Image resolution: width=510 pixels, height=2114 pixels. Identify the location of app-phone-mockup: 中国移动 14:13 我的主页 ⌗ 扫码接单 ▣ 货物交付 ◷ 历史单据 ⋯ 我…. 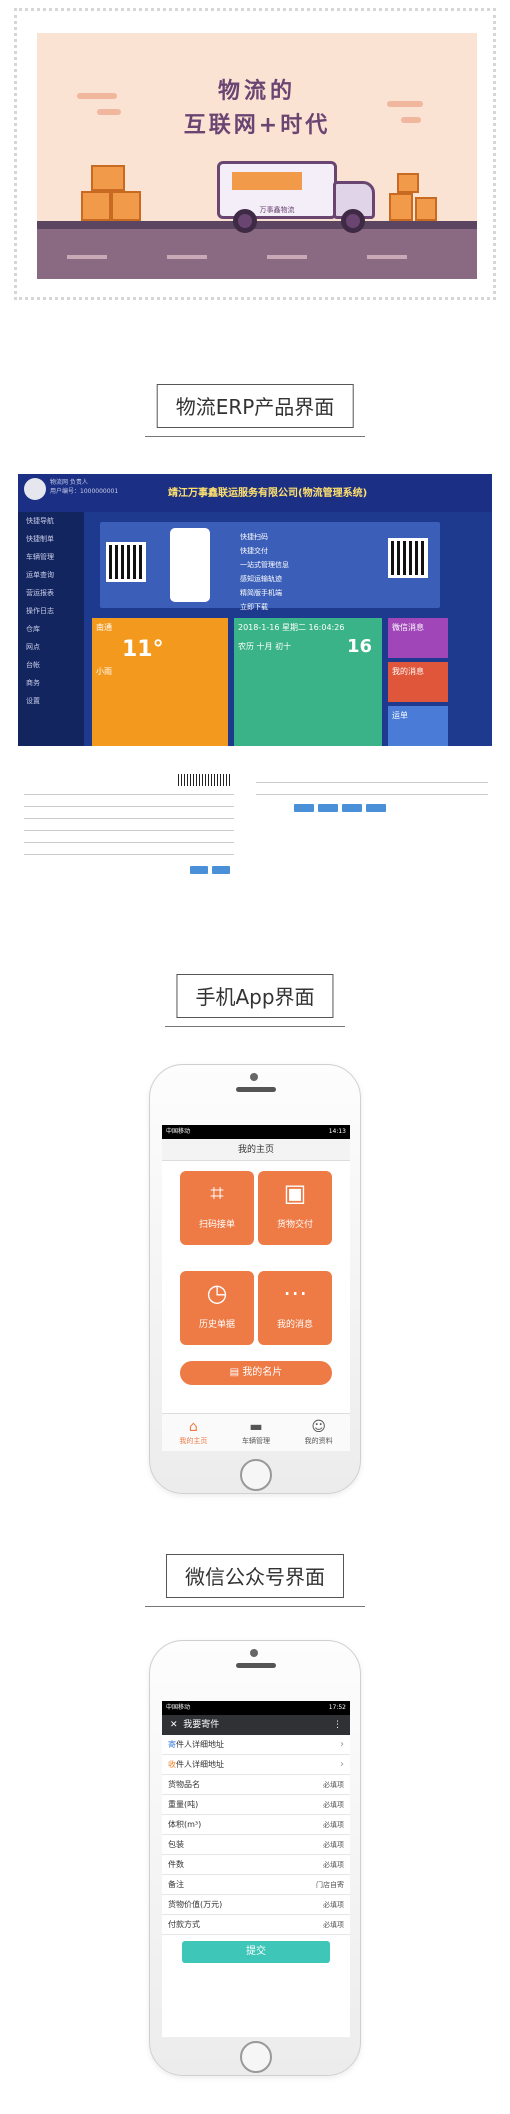
(255, 1279).